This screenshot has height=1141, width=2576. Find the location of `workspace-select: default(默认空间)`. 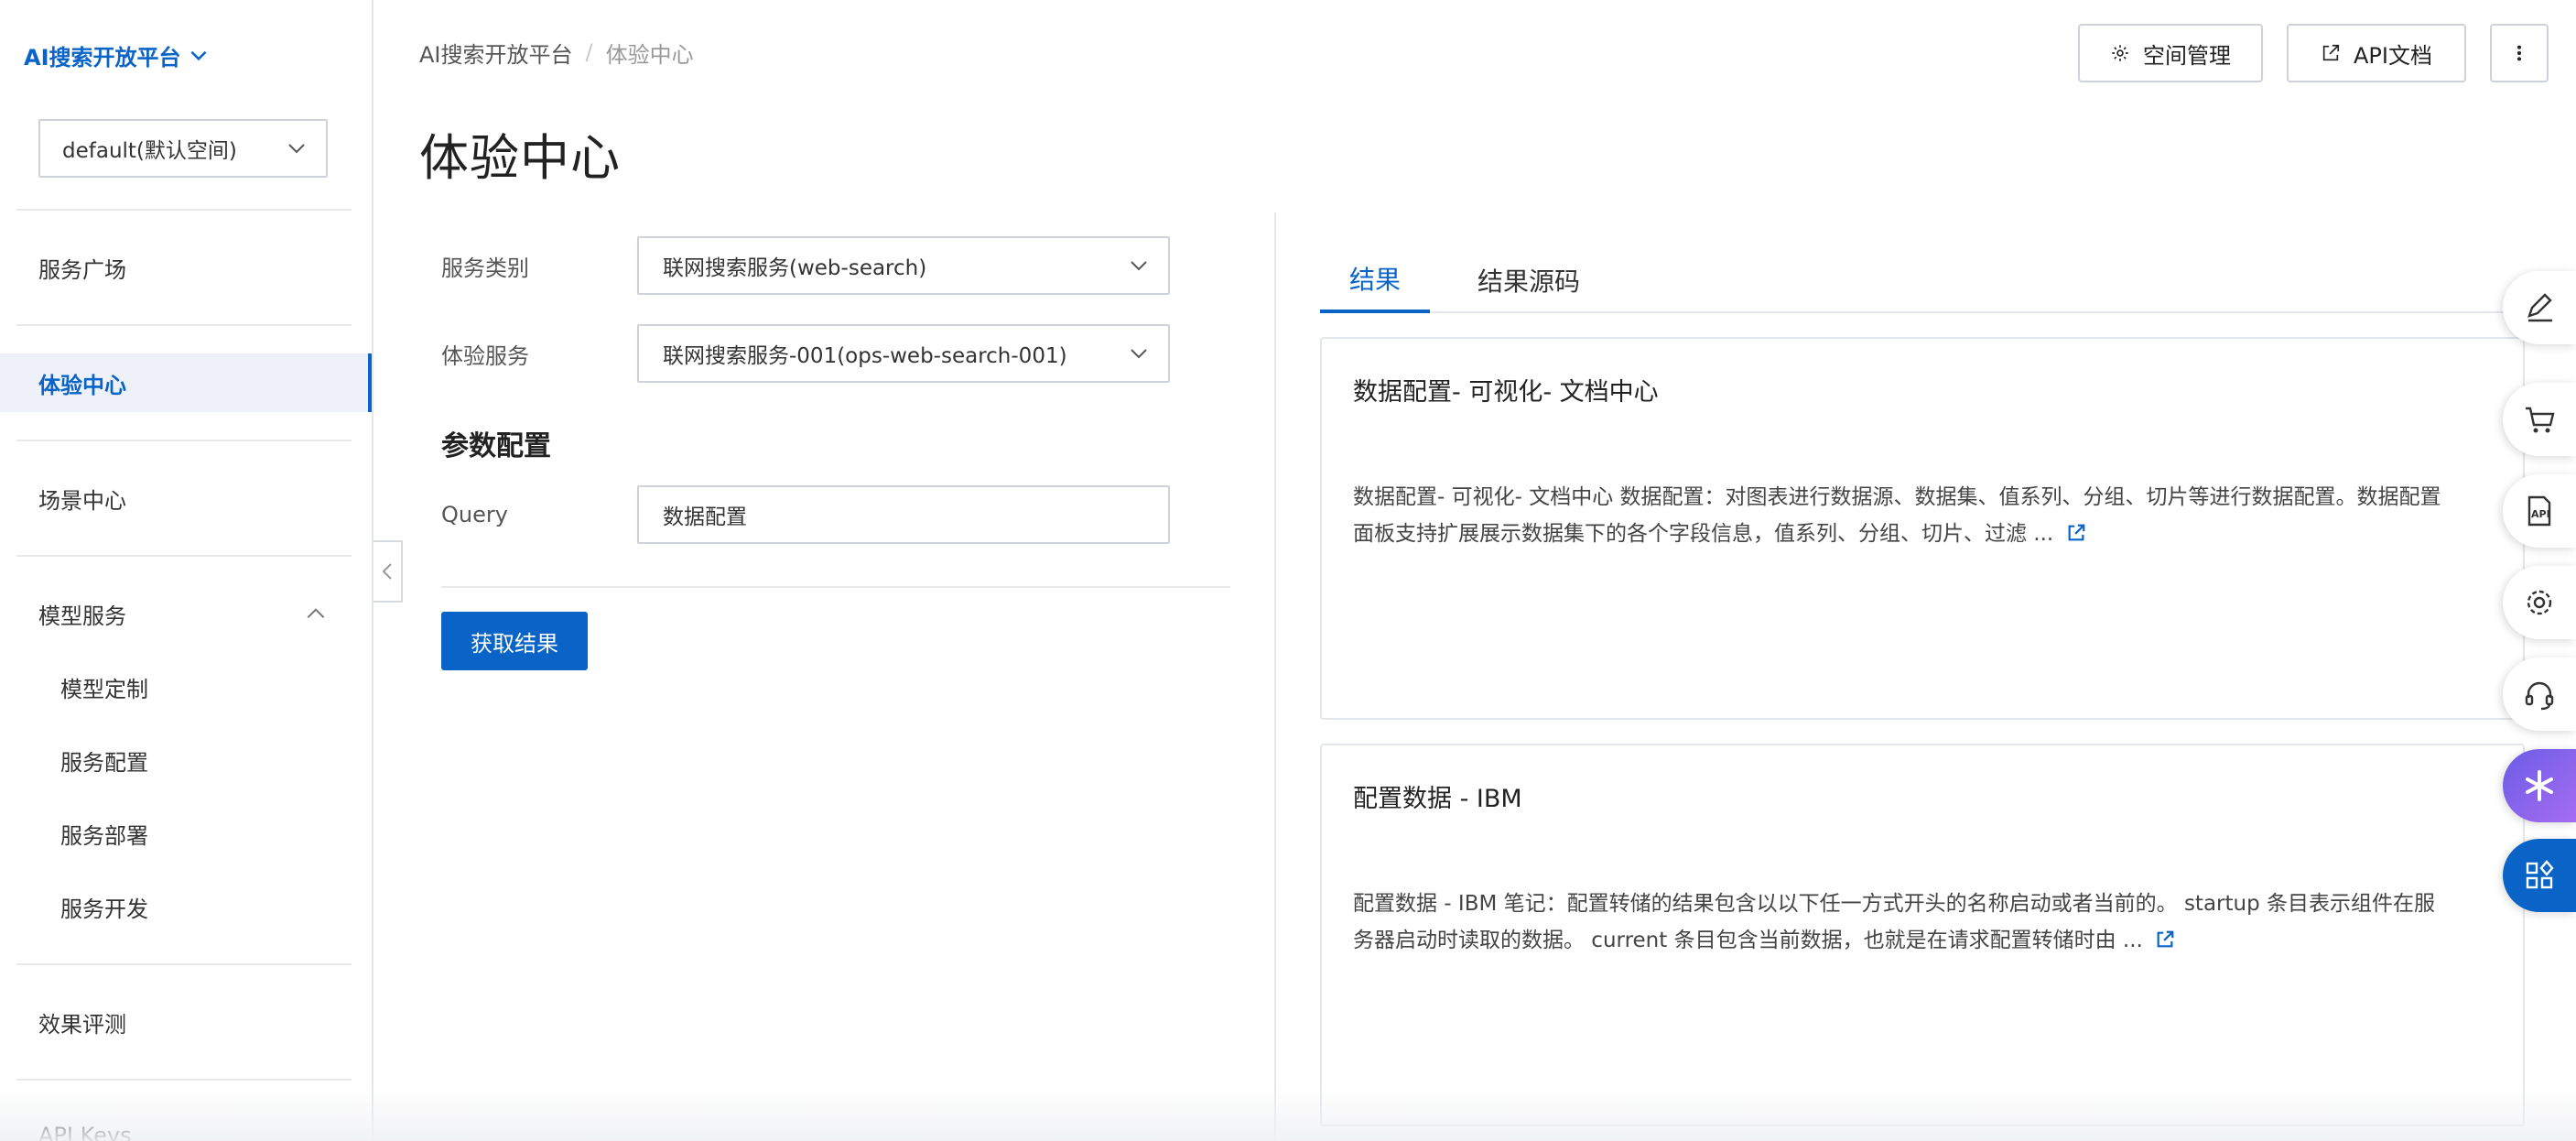

workspace-select: default(默认空间) is located at coordinates (183, 148).